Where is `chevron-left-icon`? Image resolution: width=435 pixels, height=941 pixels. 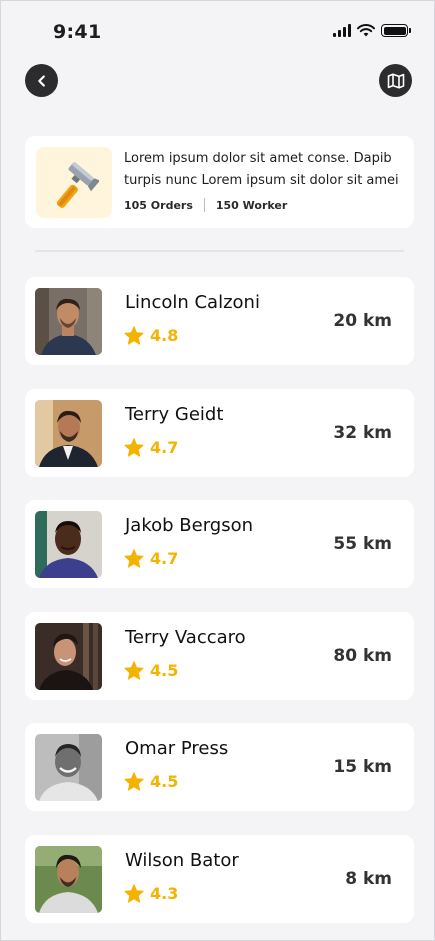 chevron-left-icon is located at coordinates (41, 80).